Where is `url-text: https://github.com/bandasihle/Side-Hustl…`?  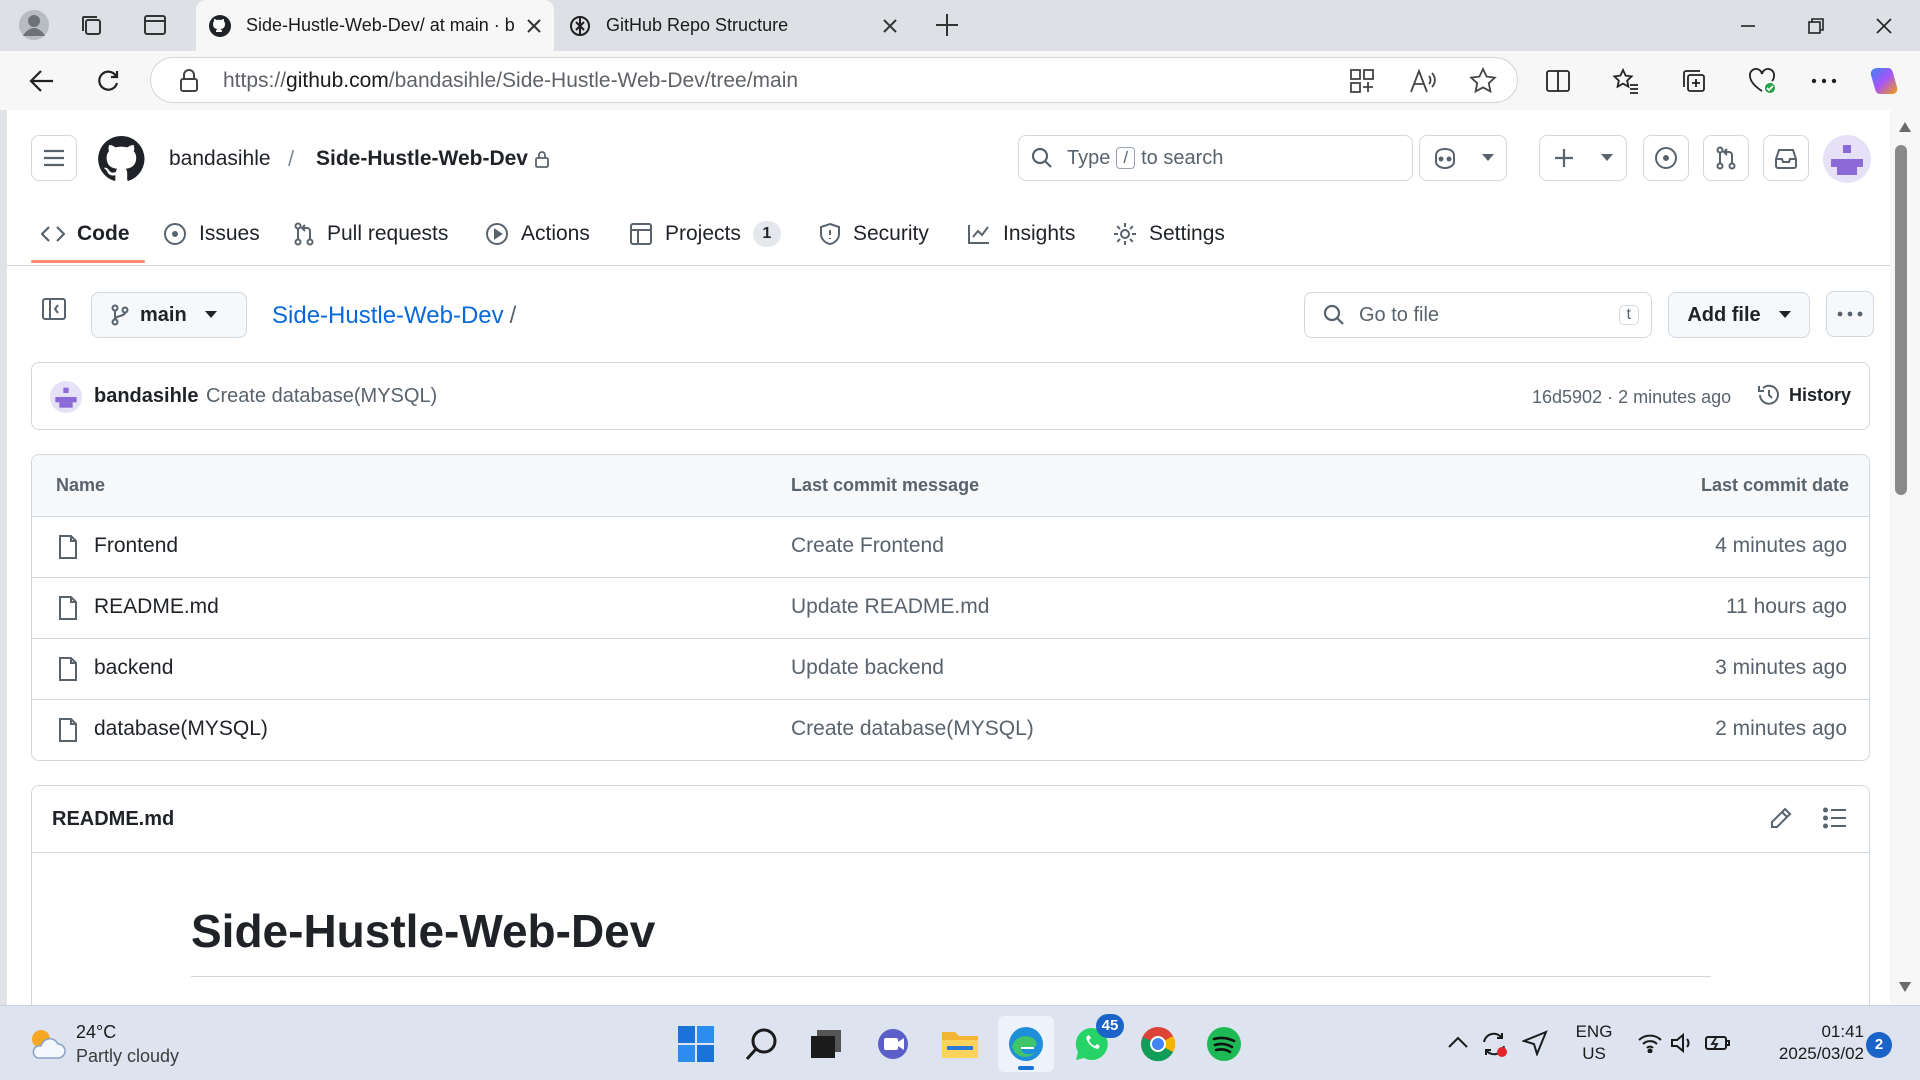 url-text: https://github.com/bandasihle/Side-Hustl… is located at coordinates (510, 81).